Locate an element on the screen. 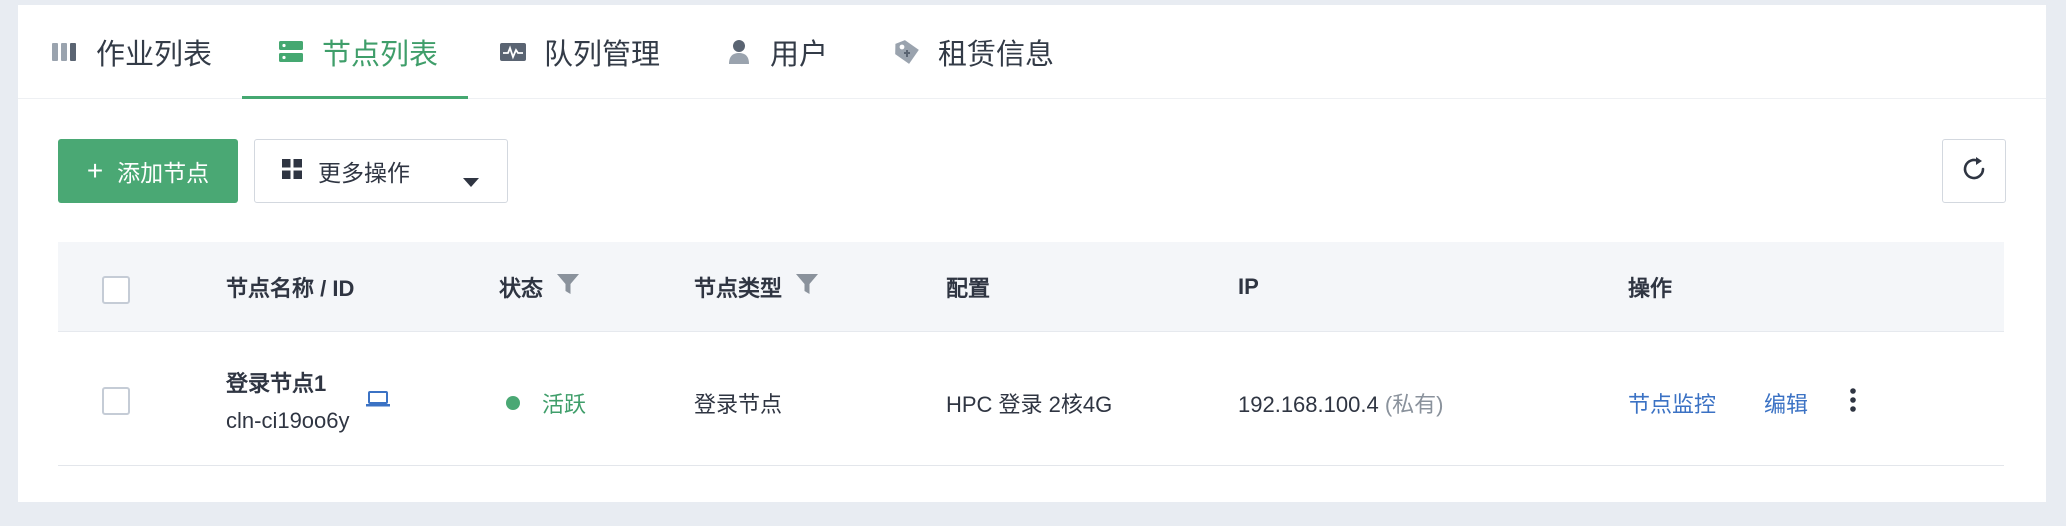  ip-address: 192.168.100.4 is located at coordinates (1308, 404).